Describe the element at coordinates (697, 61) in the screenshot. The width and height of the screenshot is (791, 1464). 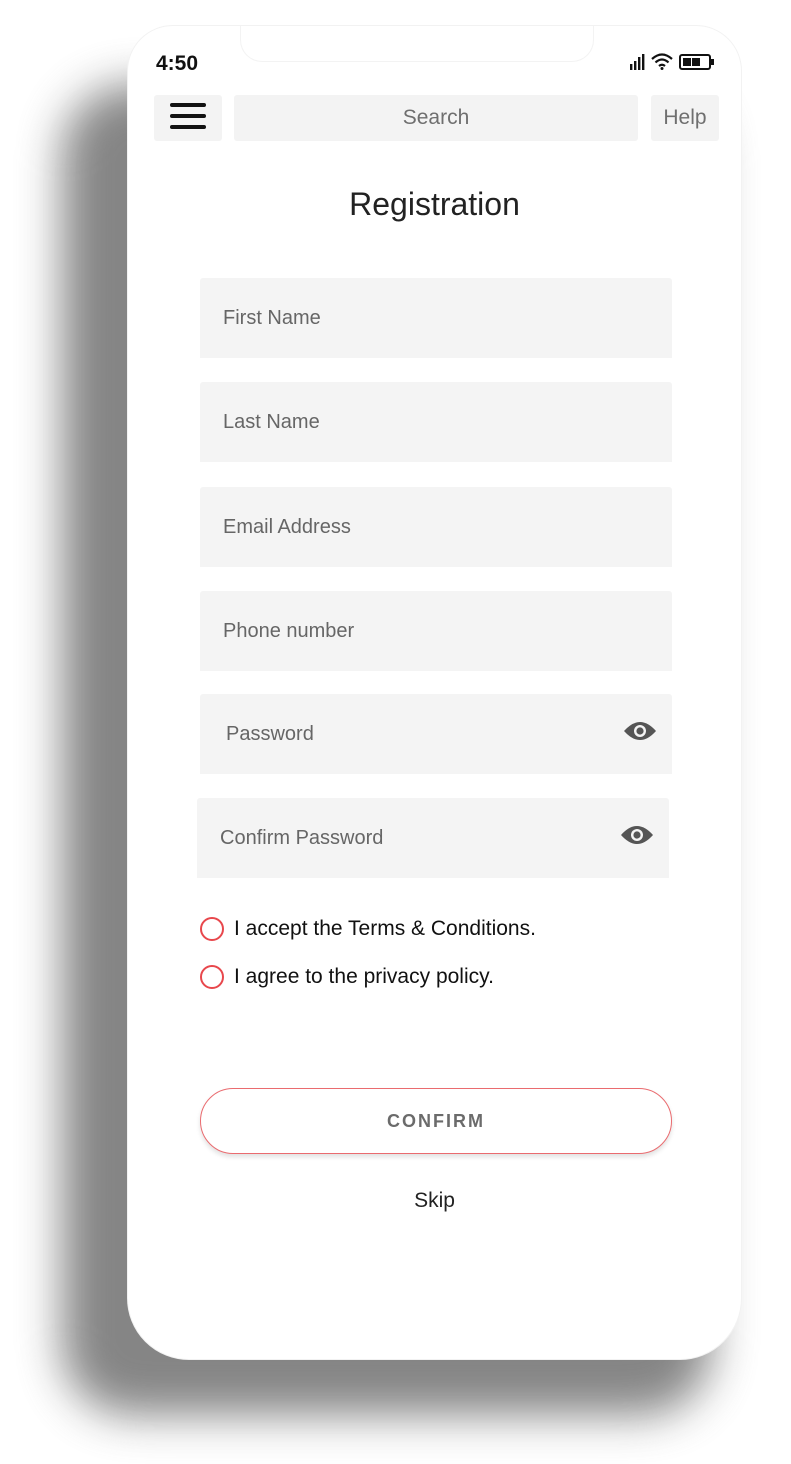
I see `battery-icon` at that location.